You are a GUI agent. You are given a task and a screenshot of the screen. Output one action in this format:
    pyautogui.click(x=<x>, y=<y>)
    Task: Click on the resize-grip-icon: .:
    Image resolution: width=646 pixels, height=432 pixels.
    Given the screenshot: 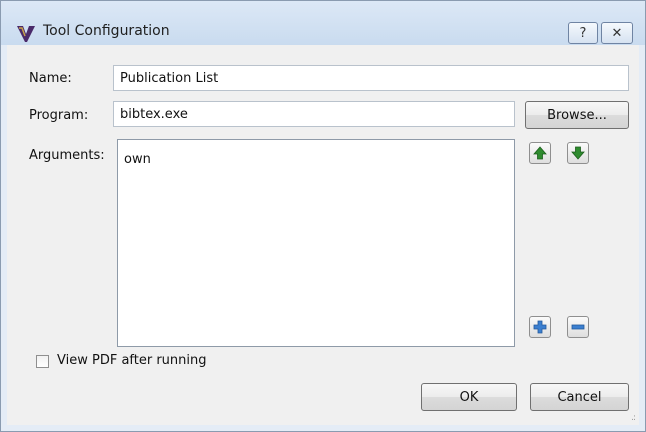 What is the action you would take?
    pyautogui.click(x=633, y=418)
    